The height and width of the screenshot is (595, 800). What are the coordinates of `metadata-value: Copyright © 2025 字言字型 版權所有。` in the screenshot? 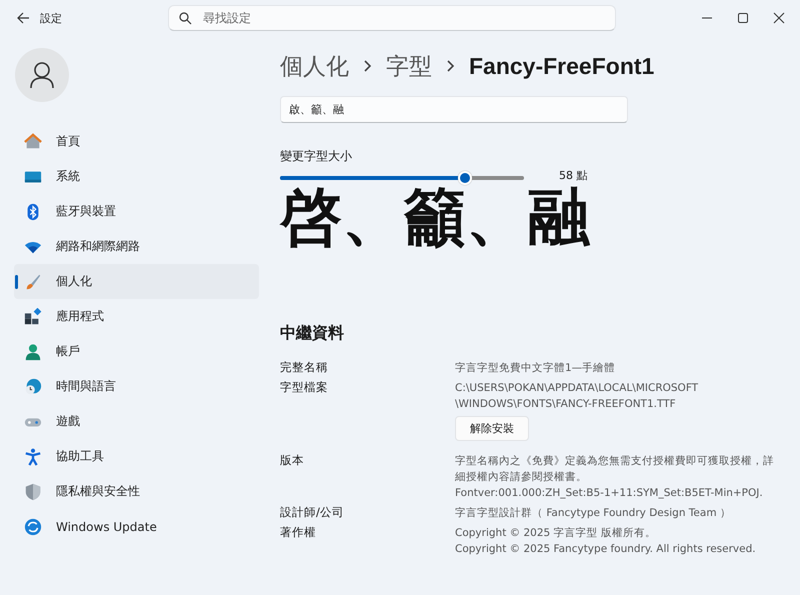 It's located at (555, 533).